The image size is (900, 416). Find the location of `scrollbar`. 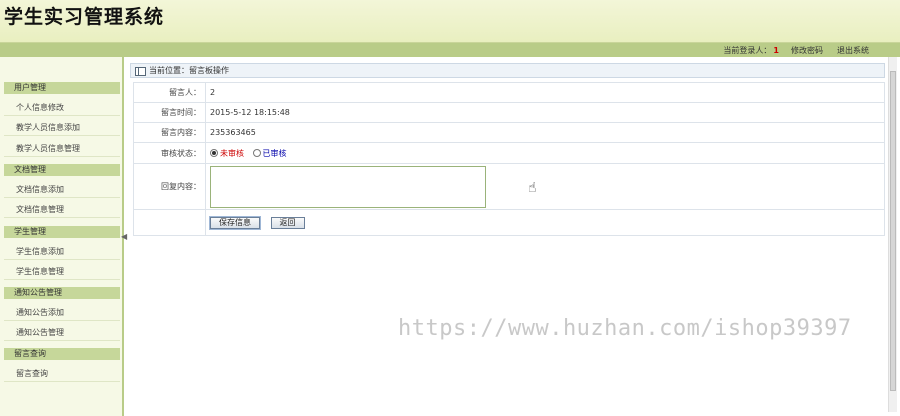

scrollbar is located at coordinates (892, 234).